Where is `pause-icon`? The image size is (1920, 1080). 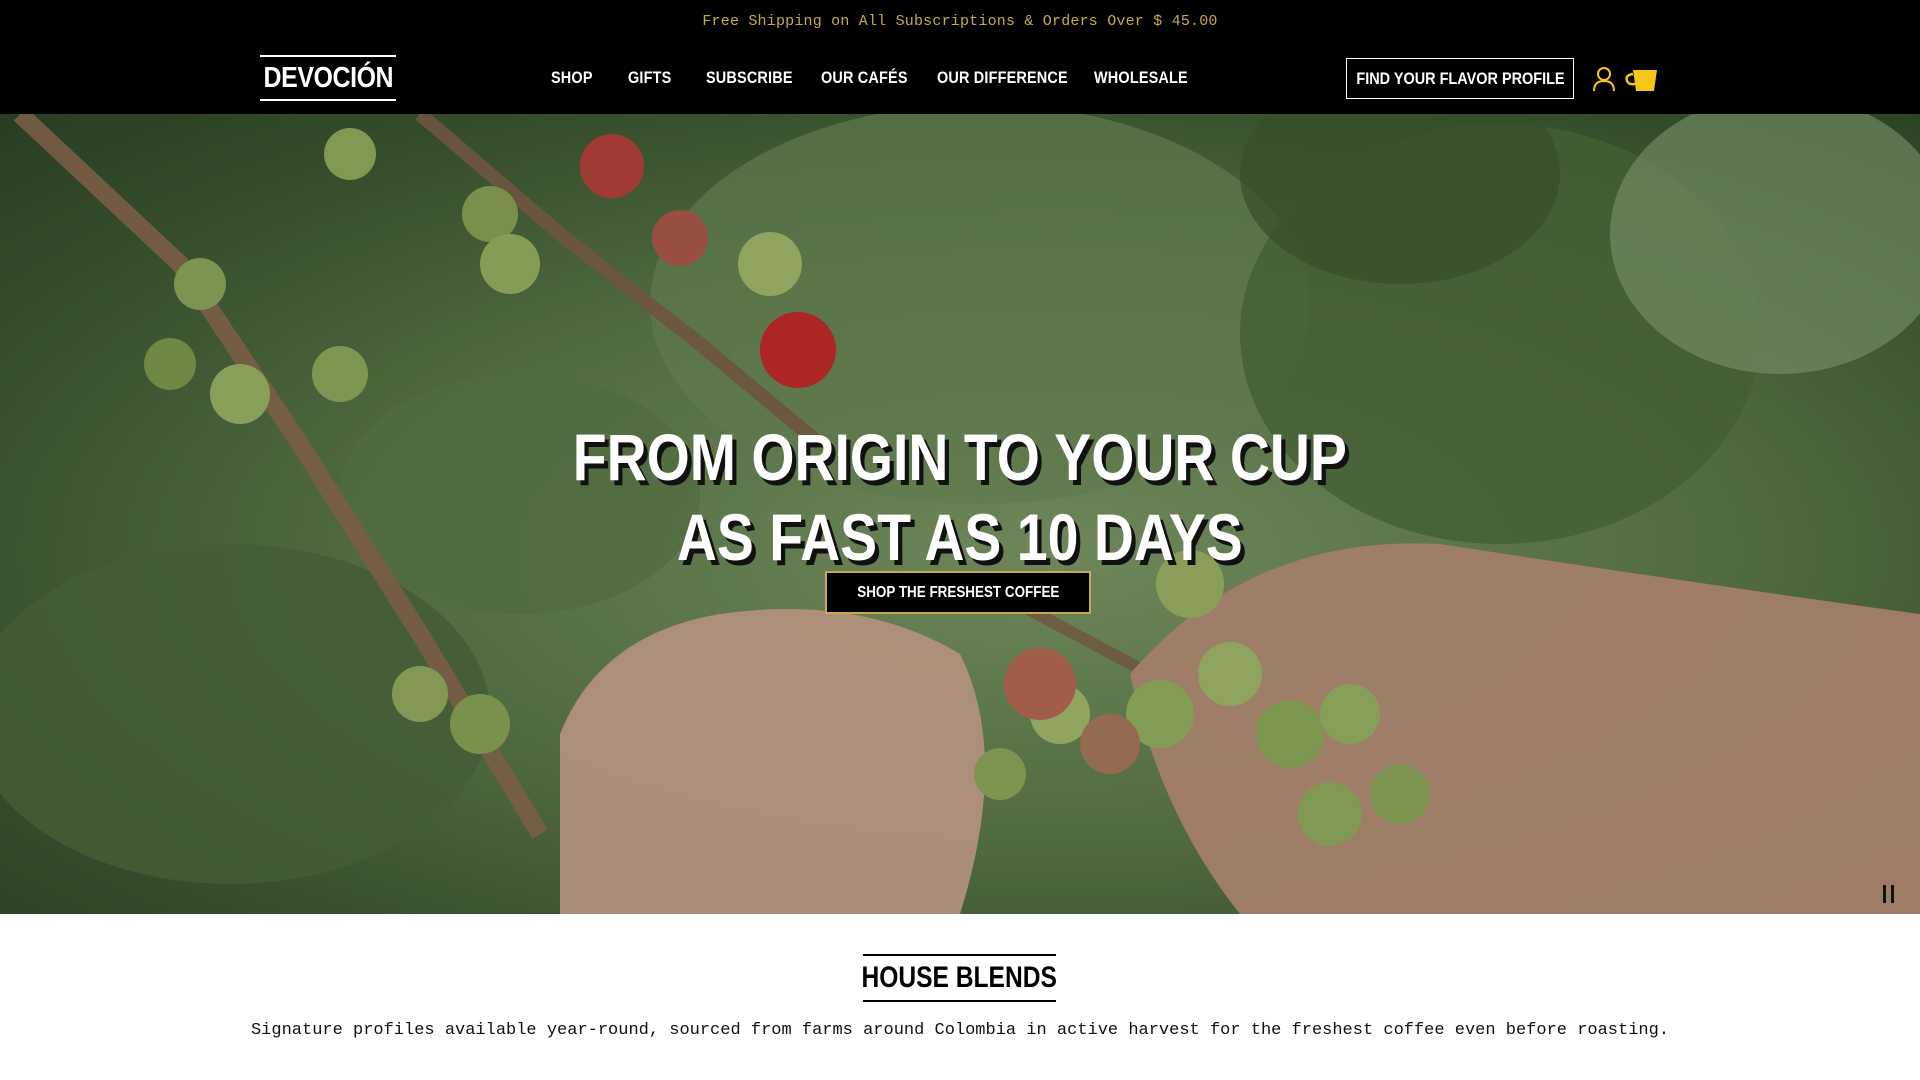
pause-icon is located at coordinates (1889, 894).